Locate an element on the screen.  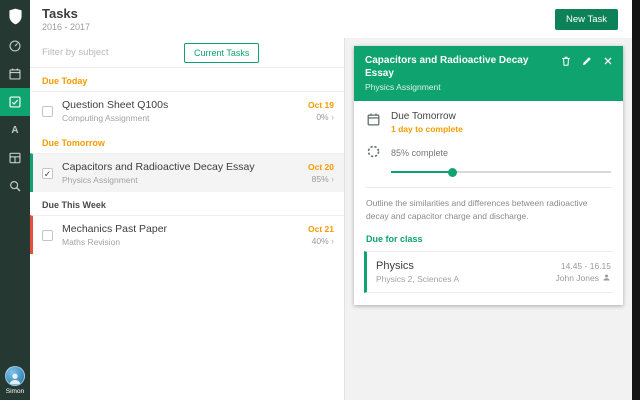
page-header: Tasks 2016 - 2017 New Task is located at coordinates (331, 19).